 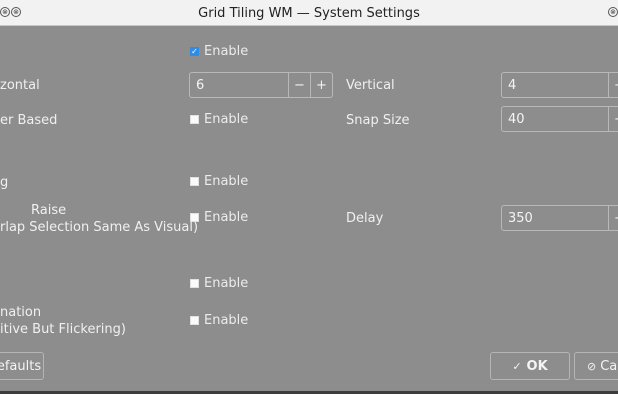 What do you see at coordinates (299, 85) in the screenshot?
I see `horizontal-decrement-button: −` at bounding box center [299, 85].